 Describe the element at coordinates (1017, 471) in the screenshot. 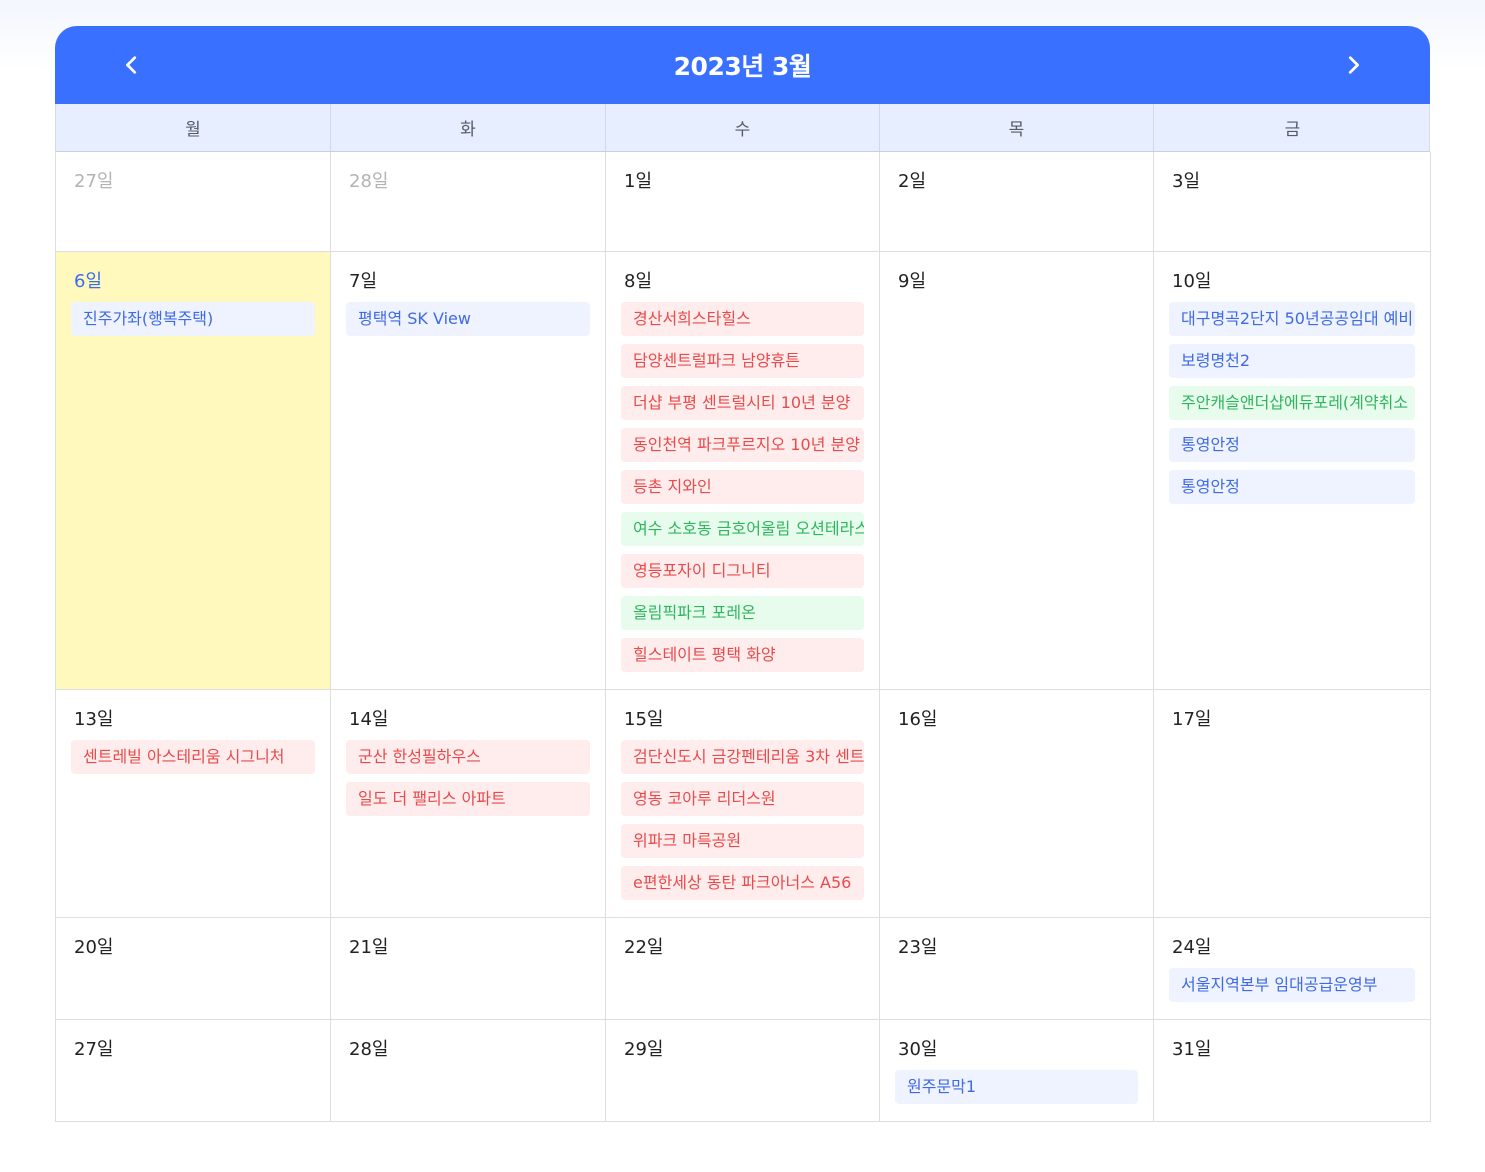

I see `day-cell: 9일` at that location.